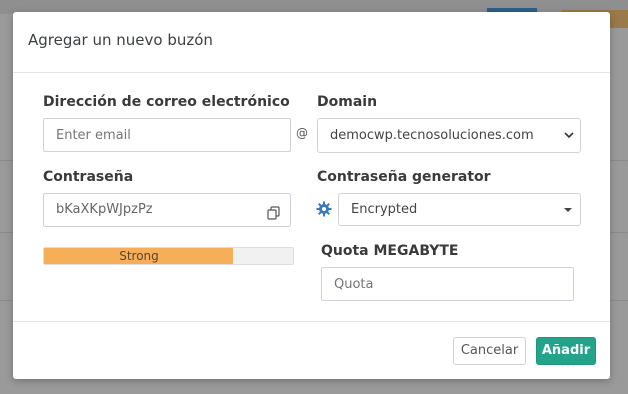 The image size is (628, 394). What do you see at coordinates (568, 215) in the screenshot?
I see `caret-down-icon` at bounding box center [568, 215].